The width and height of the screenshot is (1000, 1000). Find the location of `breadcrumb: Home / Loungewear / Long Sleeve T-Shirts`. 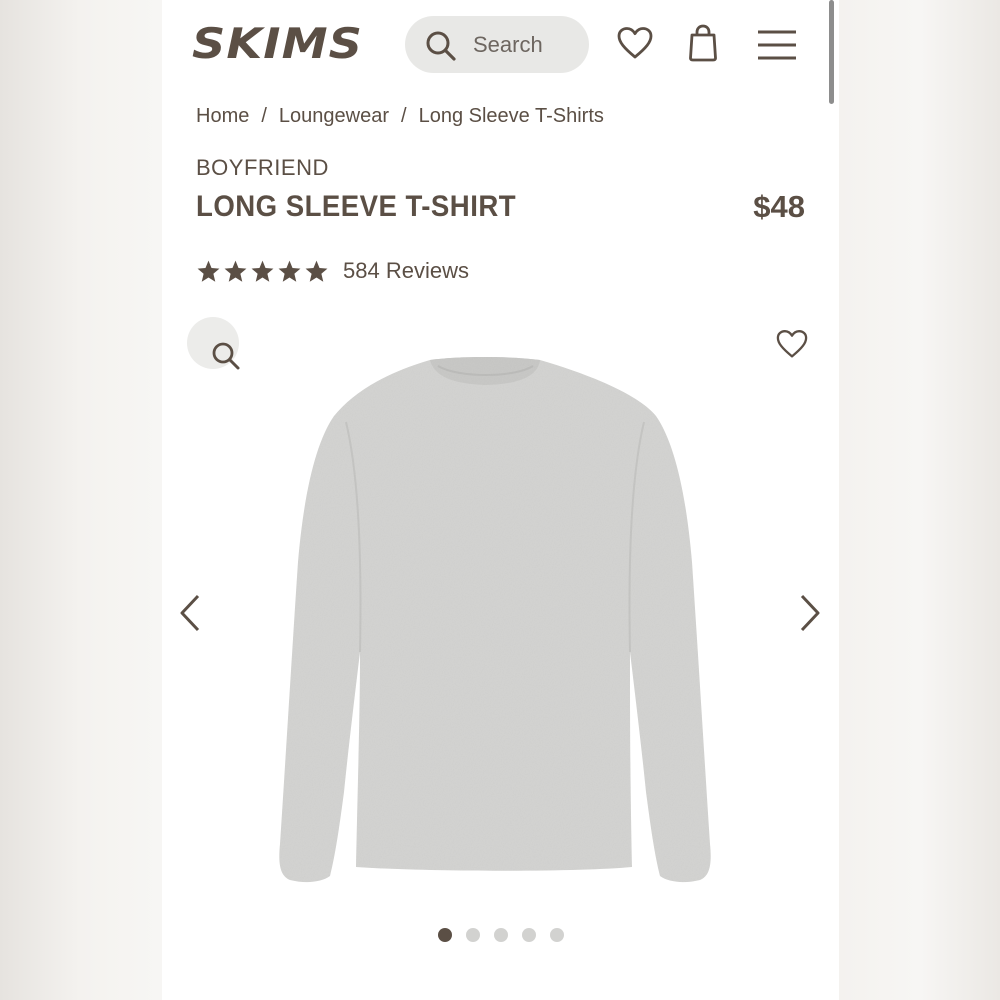

breadcrumb: Home / Loungewear / Long Sleeve T-Shirts is located at coordinates (400, 116).